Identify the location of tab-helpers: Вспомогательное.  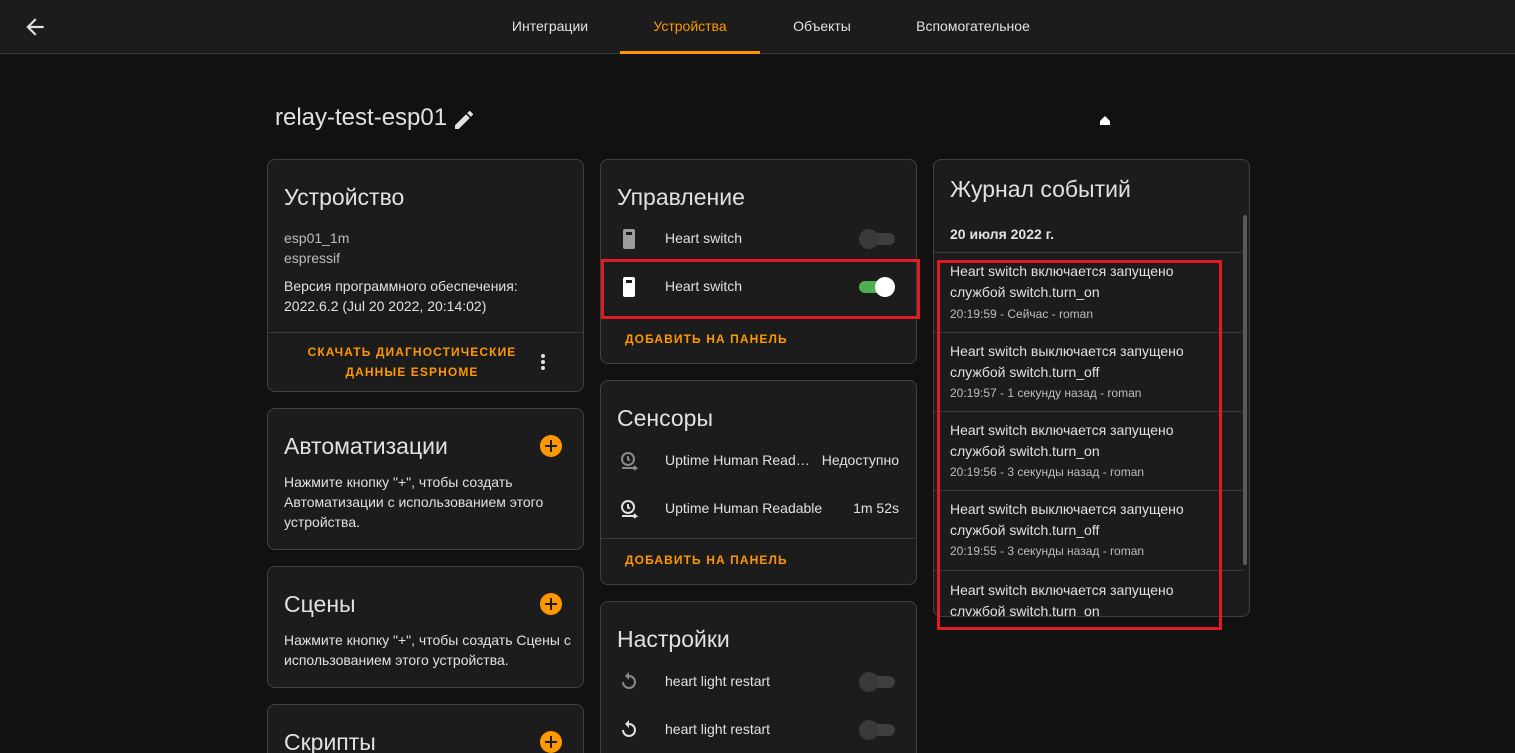
(973, 27).